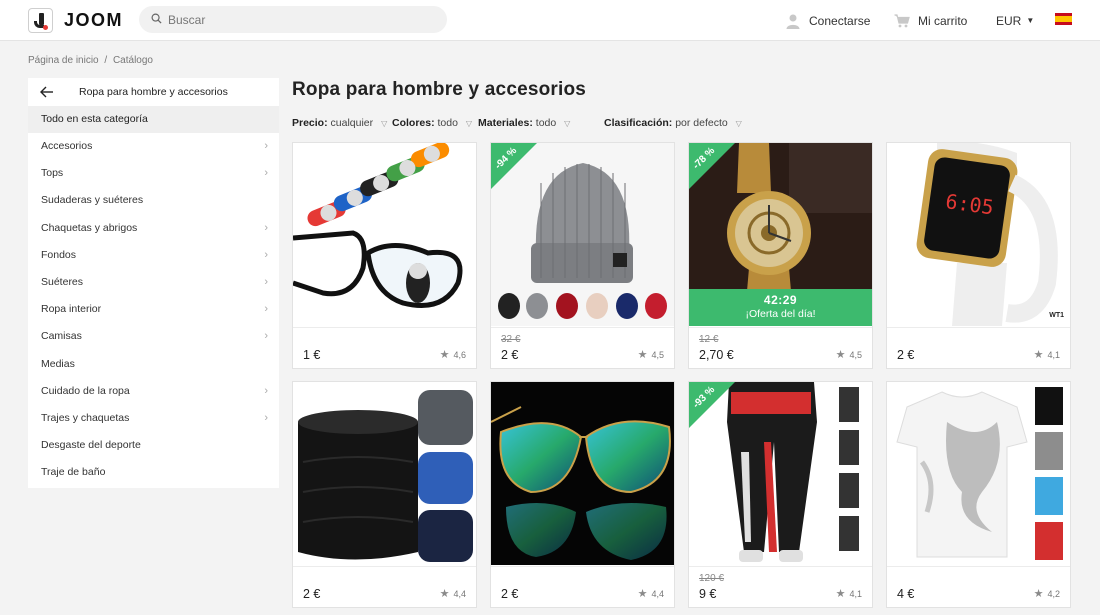  I want to click on product-image: -94 %, so click(582, 234).